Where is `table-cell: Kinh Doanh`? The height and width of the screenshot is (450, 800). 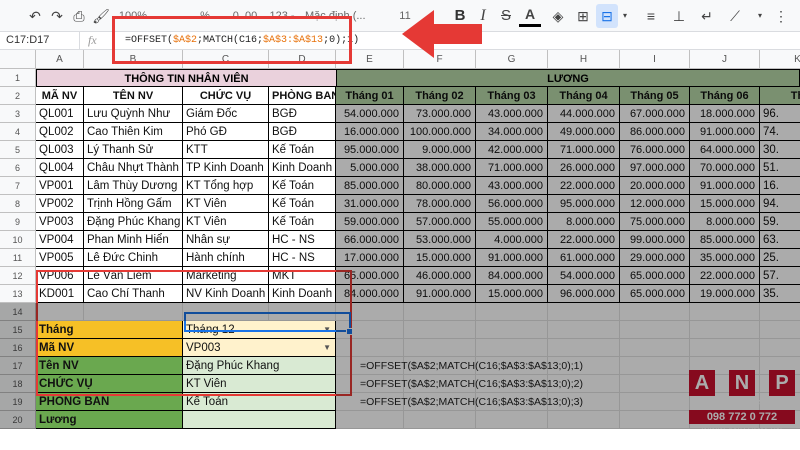 table-cell: Kinh Doanh is located at coordinates (302, 294).